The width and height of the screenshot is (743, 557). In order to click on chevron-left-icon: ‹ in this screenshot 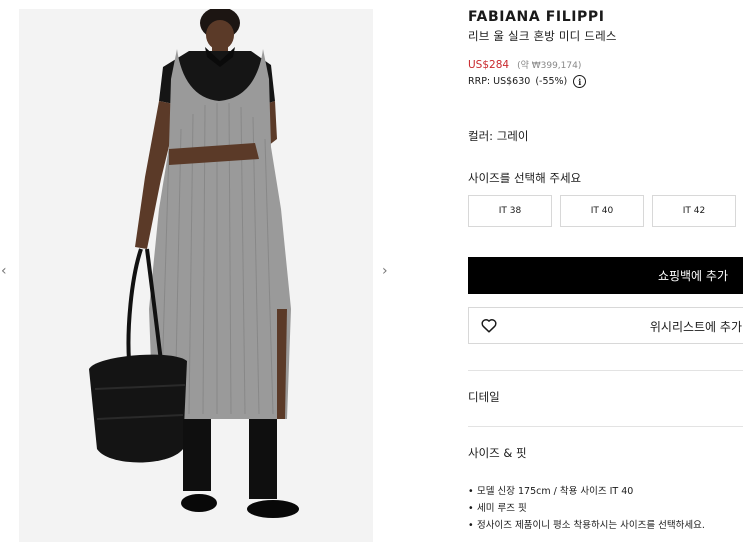, I will do `click(4, 271)`.